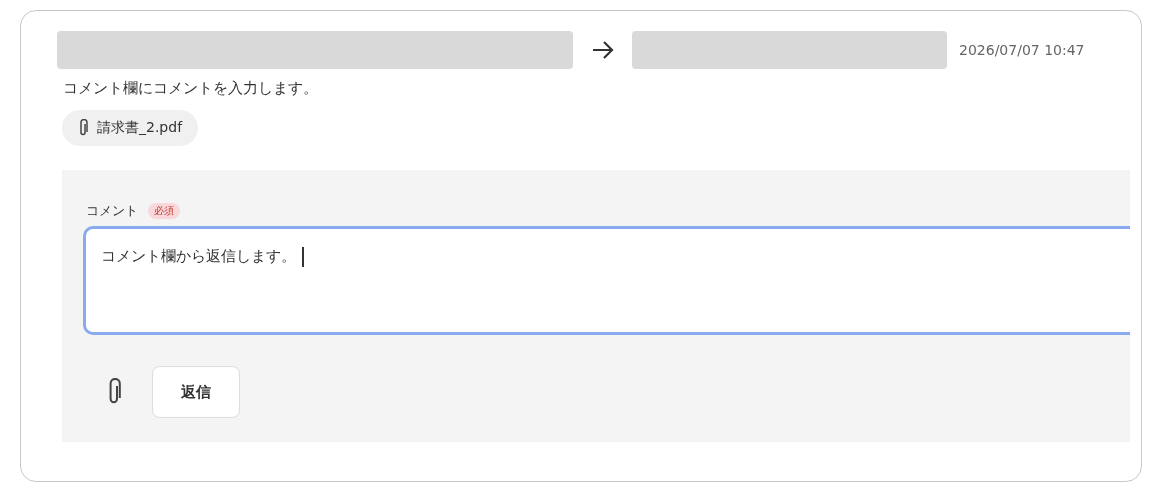 The width and height of the screenshot is (1162, 495). What do you see at coordinates (164, 211) in the screenshot?
I see `required-badge: 必須` at bounding box center [164, 211].